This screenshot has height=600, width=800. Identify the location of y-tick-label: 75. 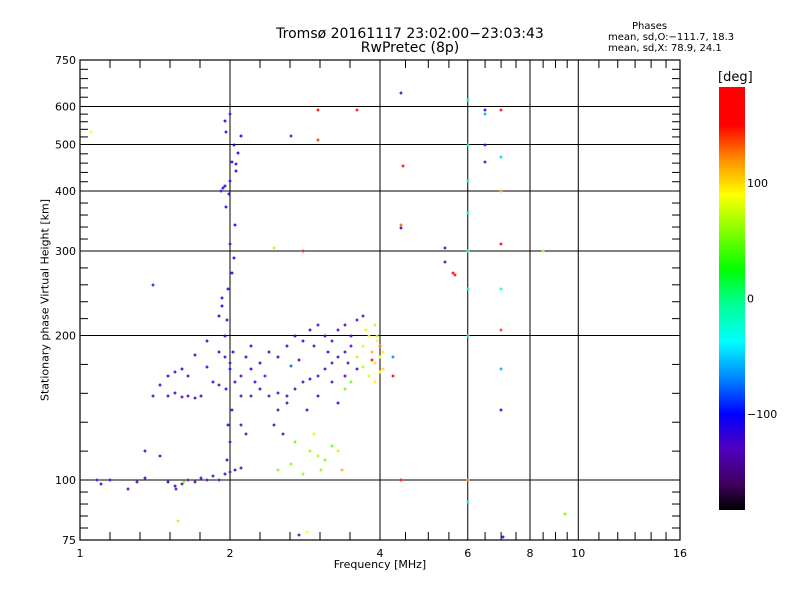
(69, 540).